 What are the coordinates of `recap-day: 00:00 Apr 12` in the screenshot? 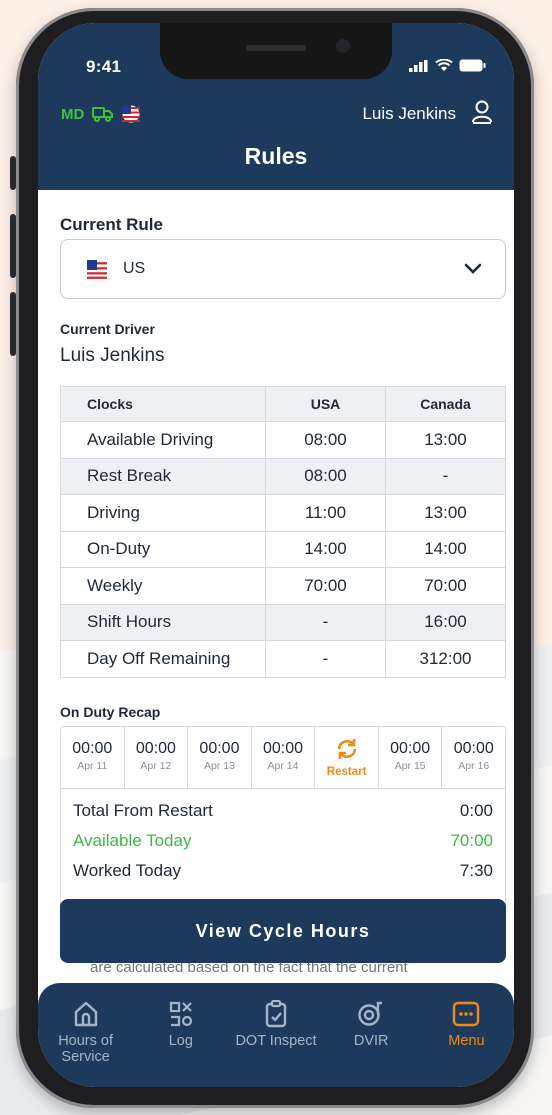 It's located at (157, 757).